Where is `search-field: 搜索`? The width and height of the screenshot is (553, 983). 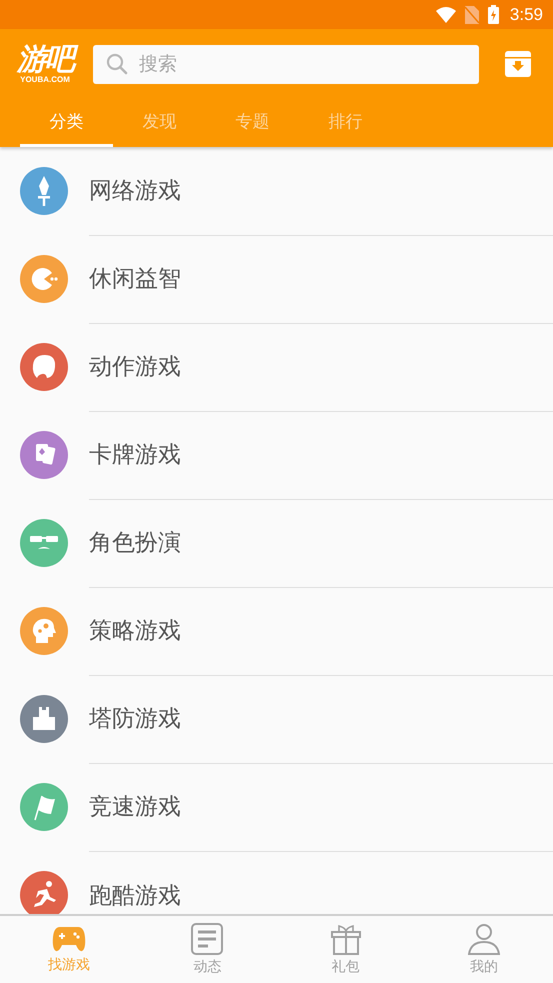 search-field: 搜索 is located at coordinates (286, 64).